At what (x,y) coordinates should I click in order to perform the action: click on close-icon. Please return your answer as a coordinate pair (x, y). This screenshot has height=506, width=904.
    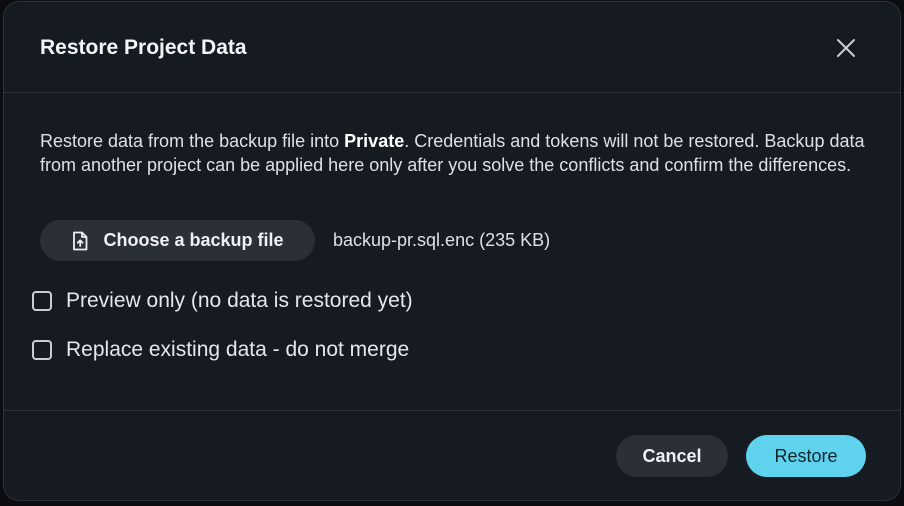
    Looking at the image, I should click on (846, 48).